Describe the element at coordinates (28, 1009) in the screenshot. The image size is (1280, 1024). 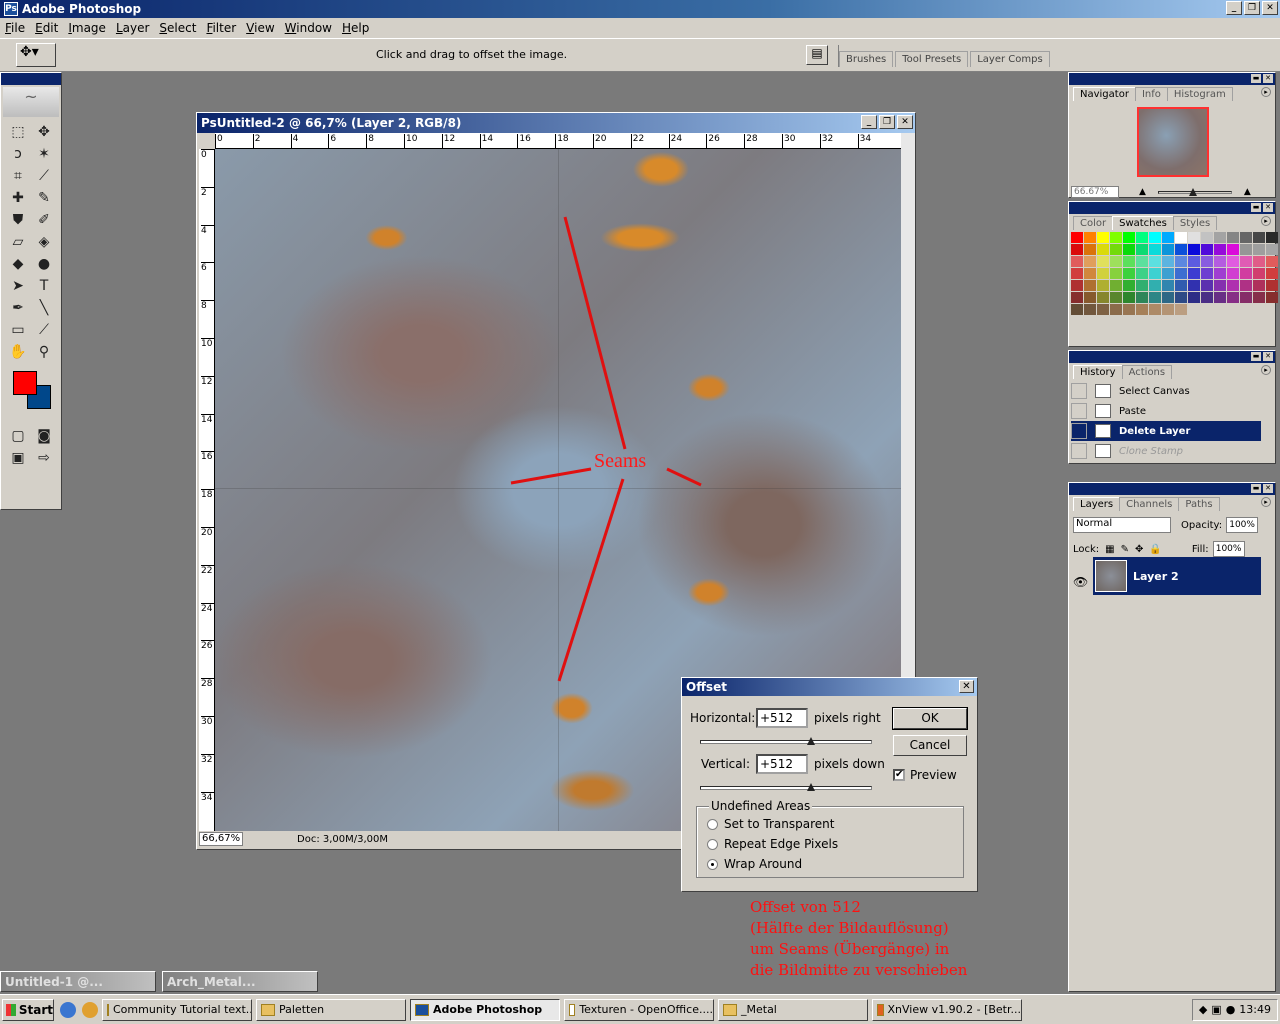
I see `start-button: Start` at that location.